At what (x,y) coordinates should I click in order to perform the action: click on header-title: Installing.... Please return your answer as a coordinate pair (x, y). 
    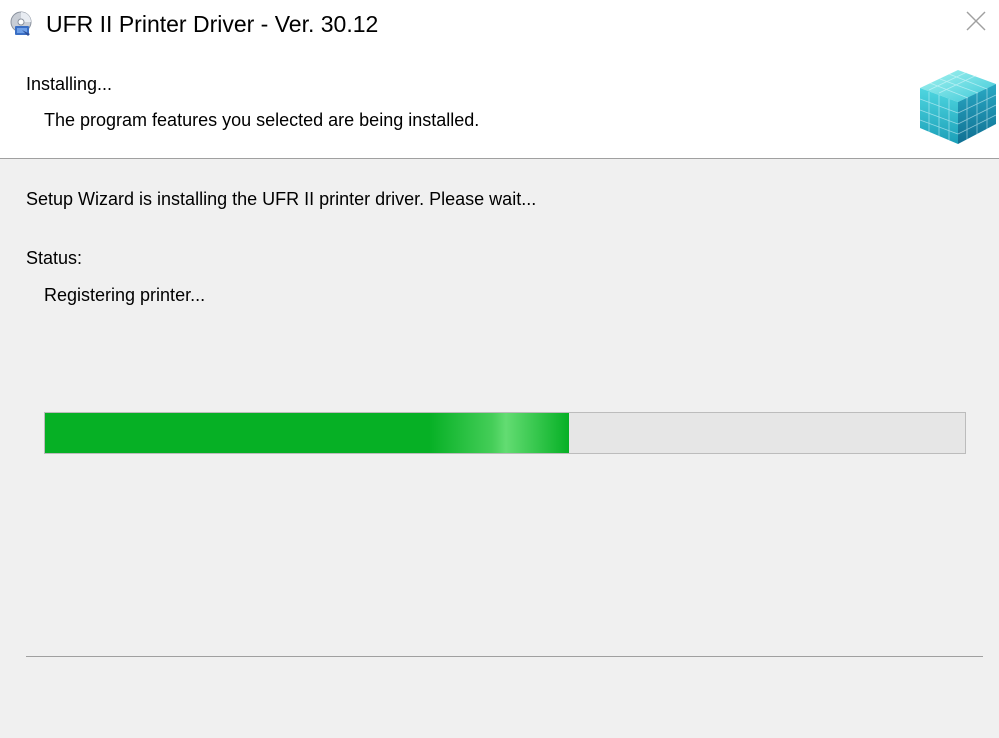
    Looking at the image, I should click on (69, 84).